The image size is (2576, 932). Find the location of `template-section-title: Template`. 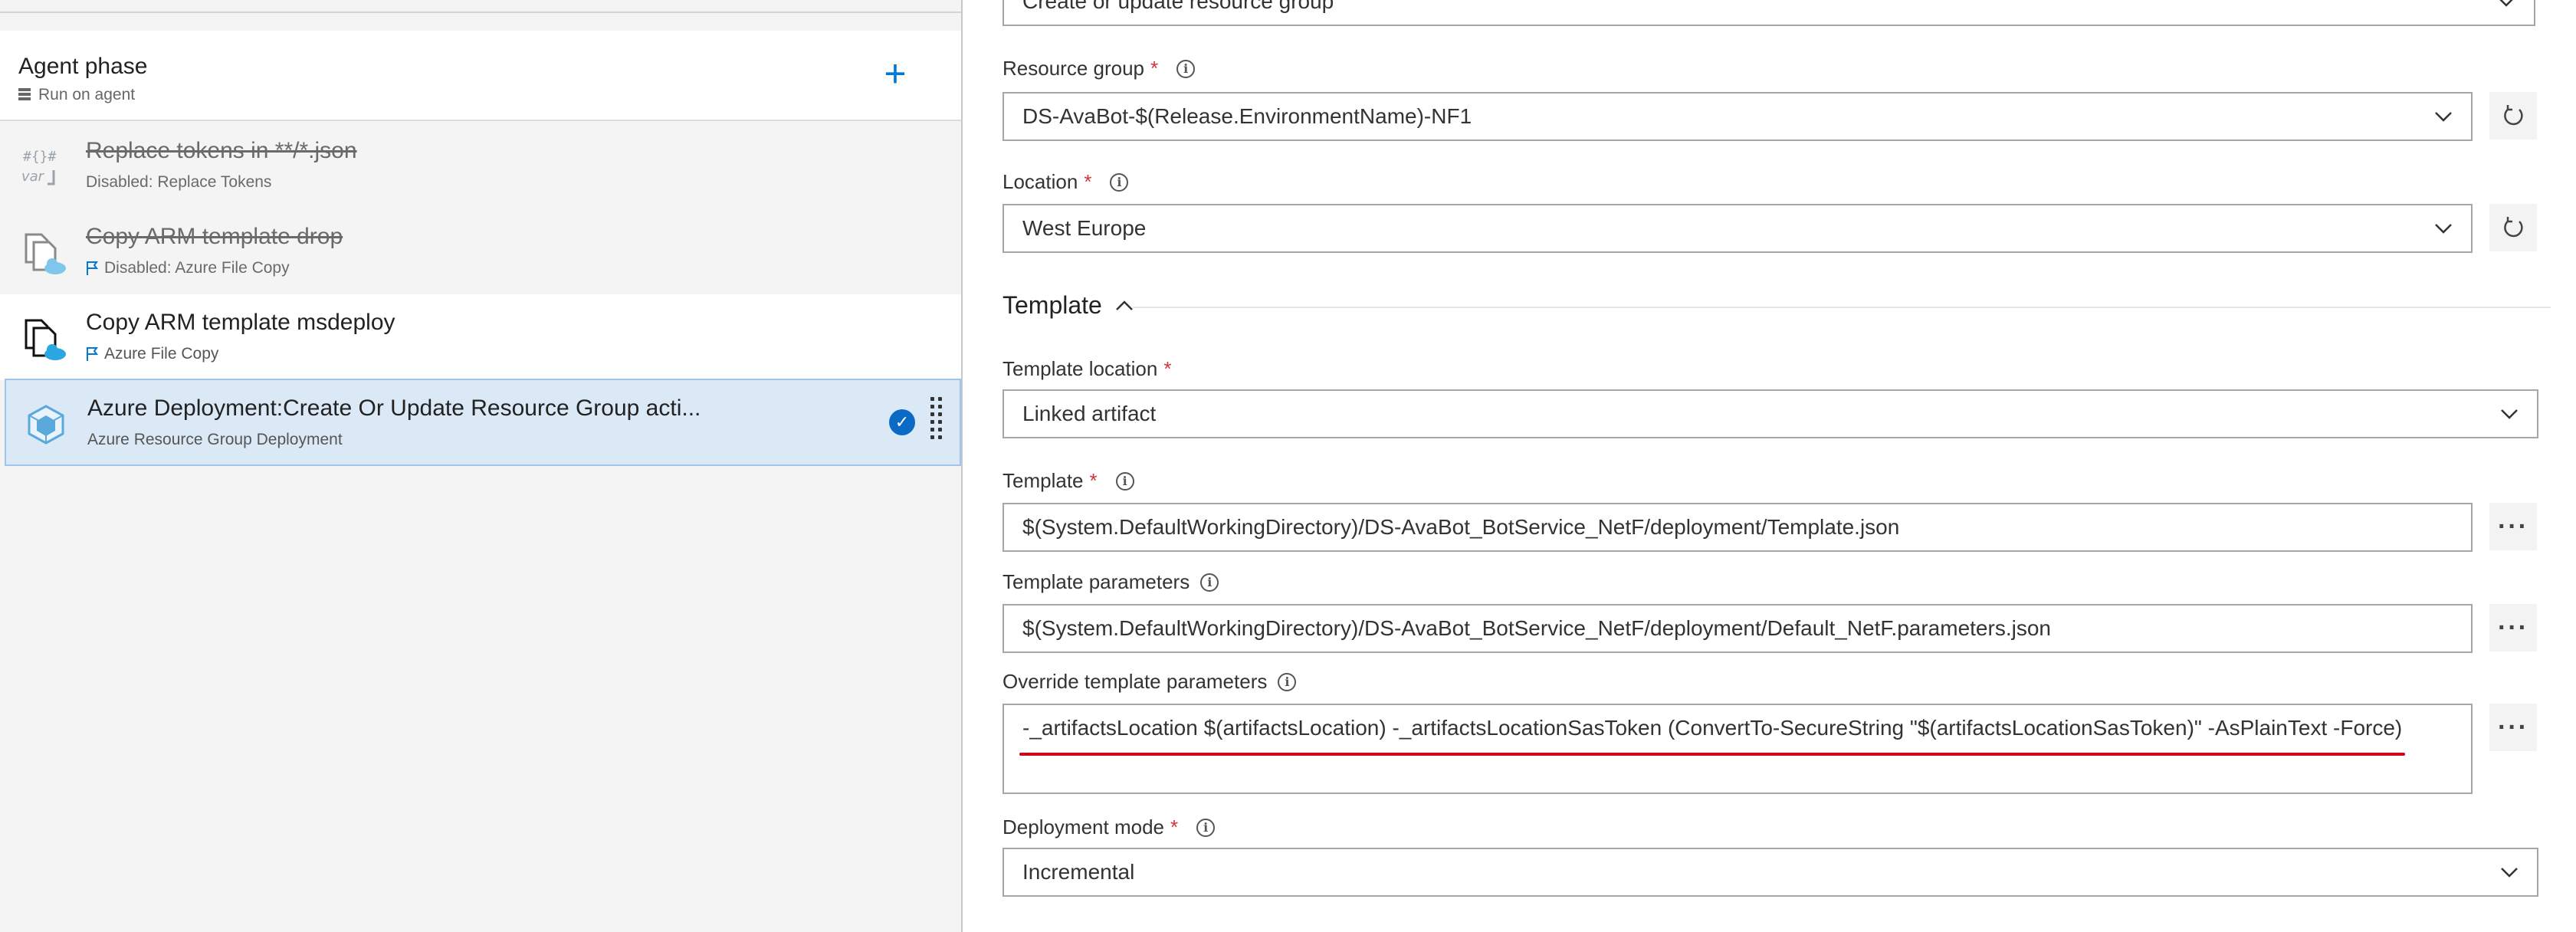

template-section-title: Template is located at coordinates (1052, 305).